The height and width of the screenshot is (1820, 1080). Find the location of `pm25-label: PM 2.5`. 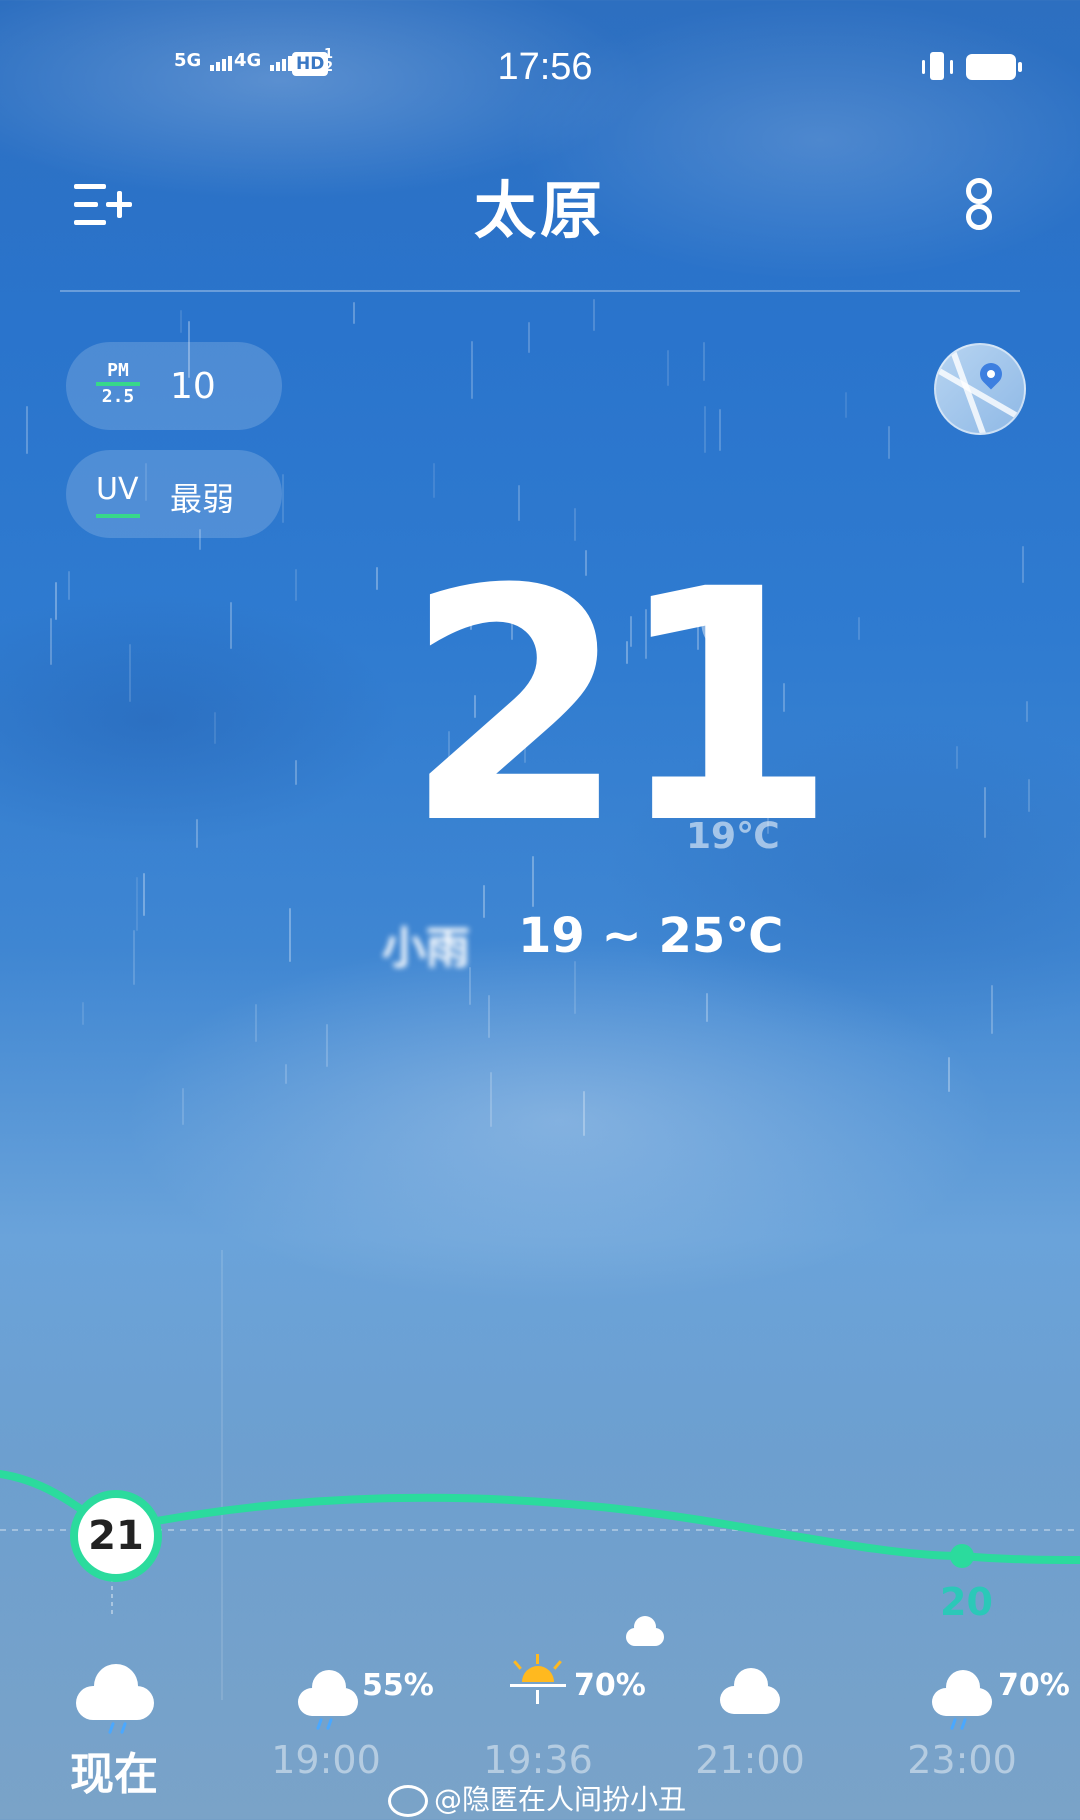

pm25-label: PM 2.5 is located at coordinates (118, 384).